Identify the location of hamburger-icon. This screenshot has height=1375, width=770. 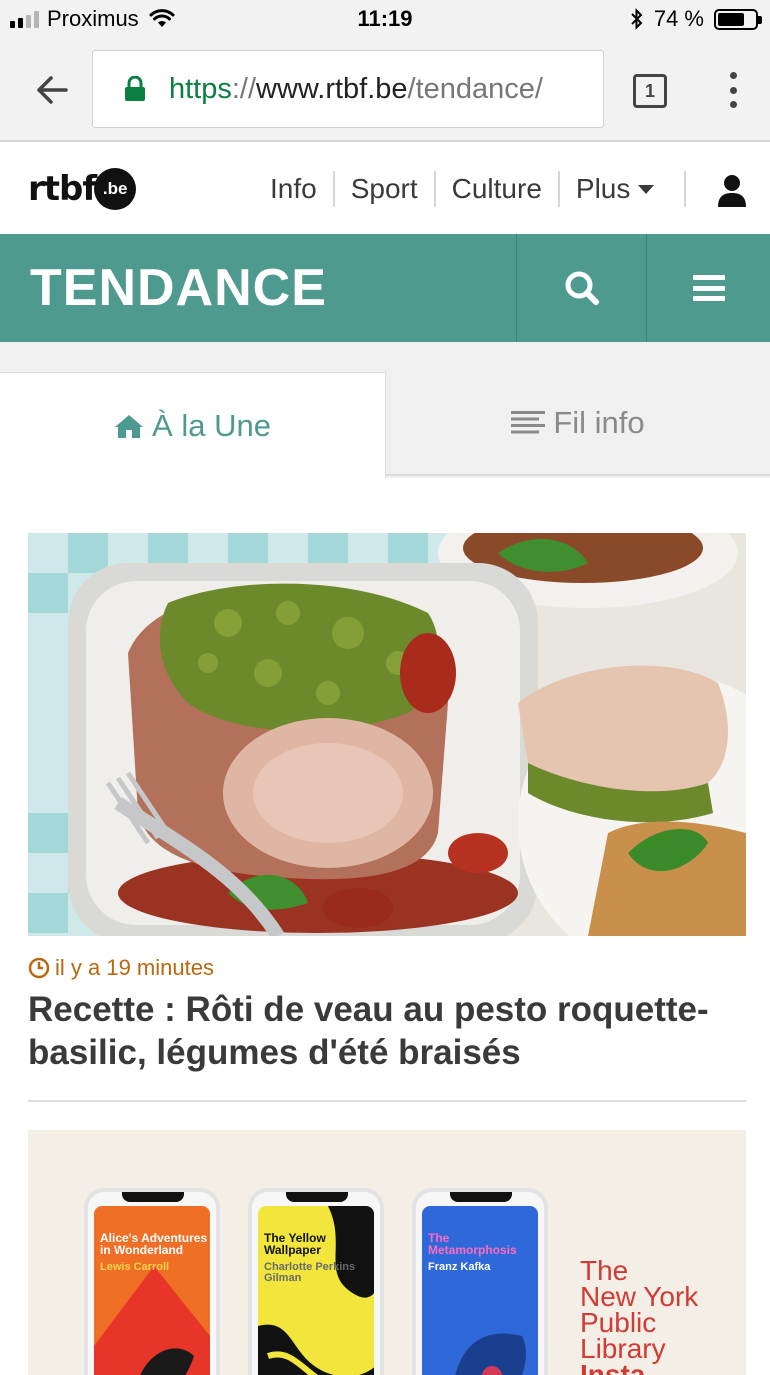
(708, 288).